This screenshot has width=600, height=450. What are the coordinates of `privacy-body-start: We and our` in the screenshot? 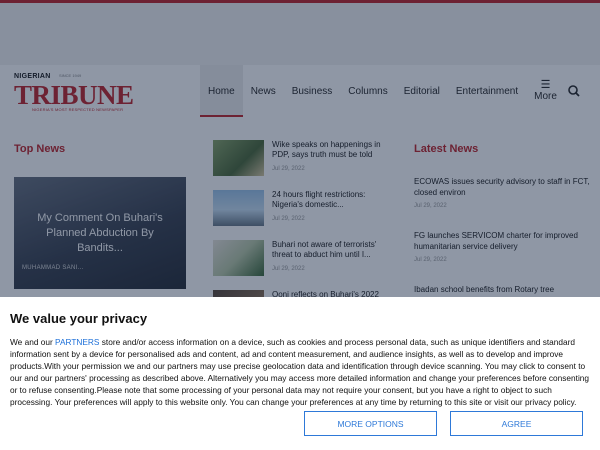 It's located at (33, 342).